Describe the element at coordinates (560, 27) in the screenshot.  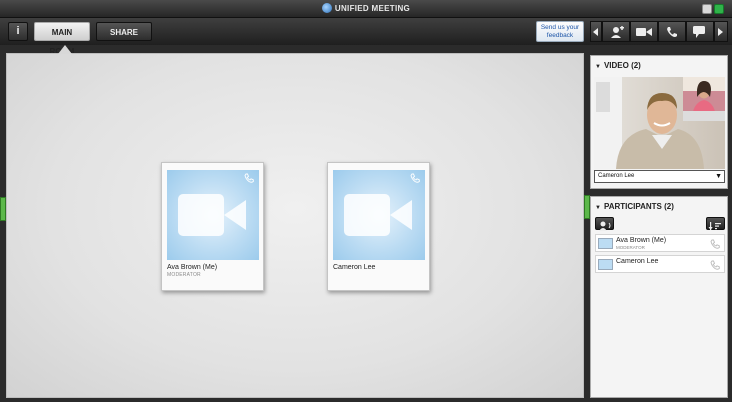
I see `feedback-label-line1: Send us your` at that location.